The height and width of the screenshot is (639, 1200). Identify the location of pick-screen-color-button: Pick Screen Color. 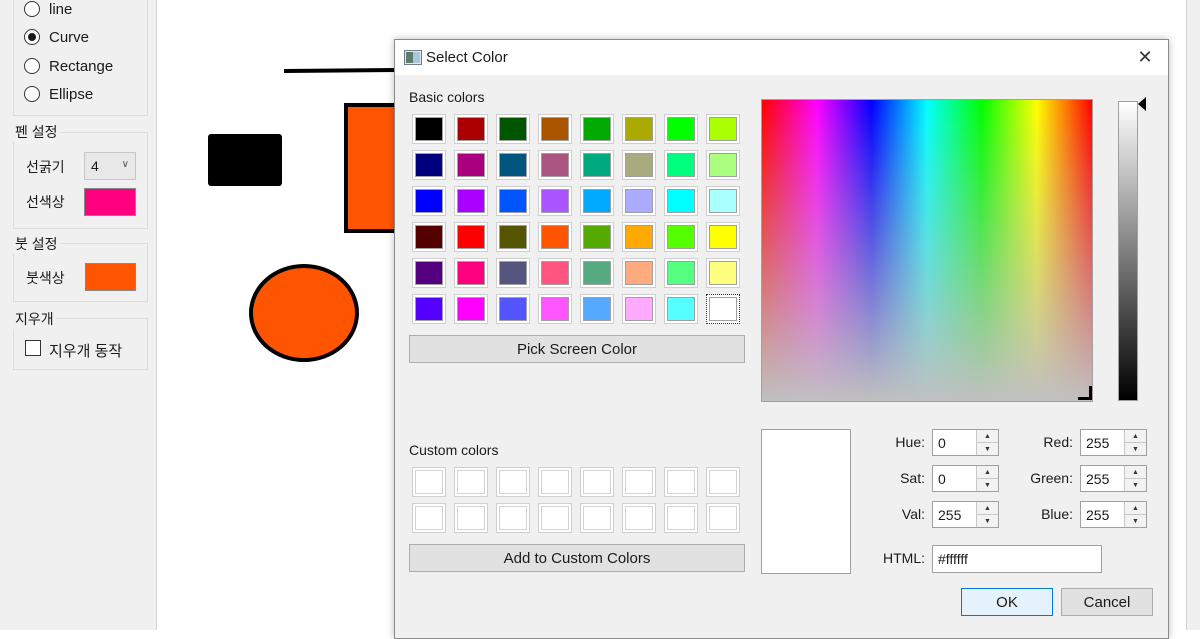
(577, 349).